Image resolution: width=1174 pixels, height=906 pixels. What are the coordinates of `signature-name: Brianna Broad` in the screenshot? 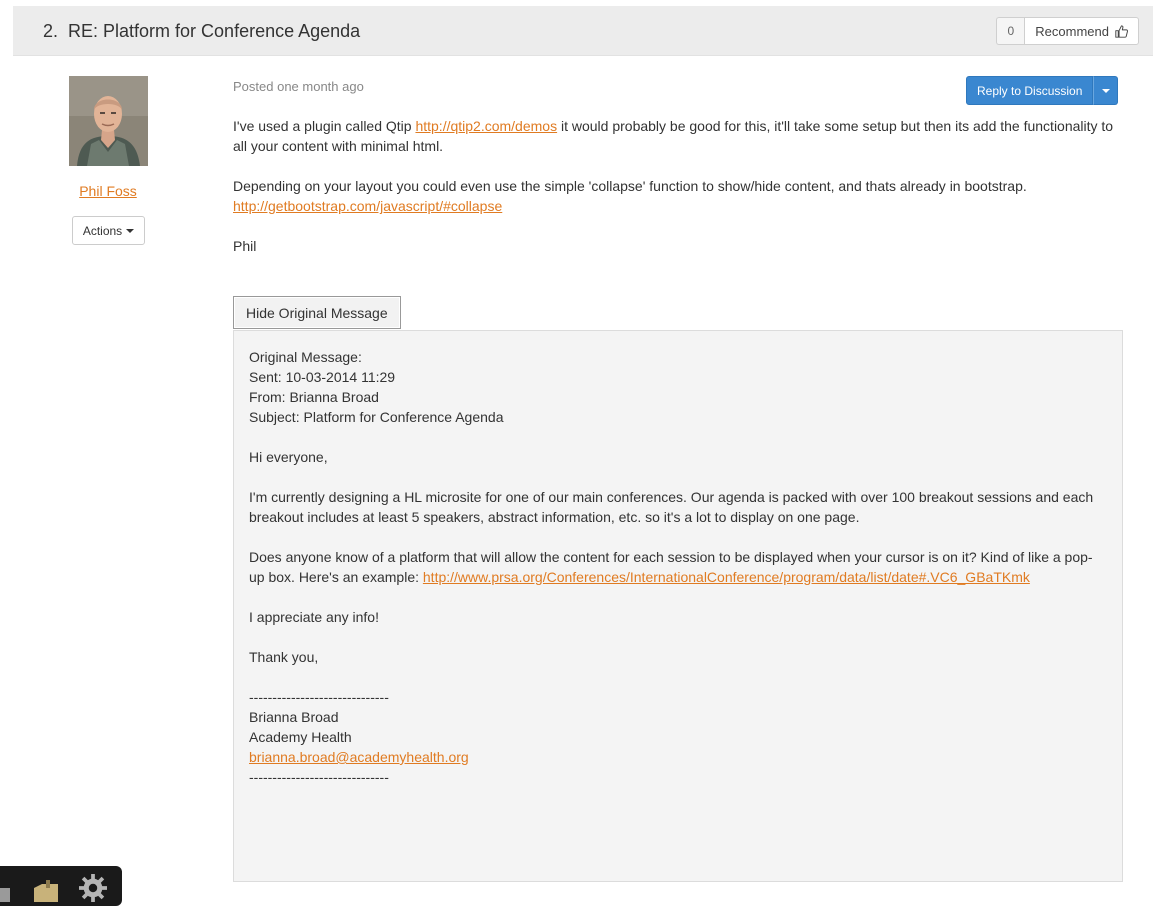 It's located at (294, 717).